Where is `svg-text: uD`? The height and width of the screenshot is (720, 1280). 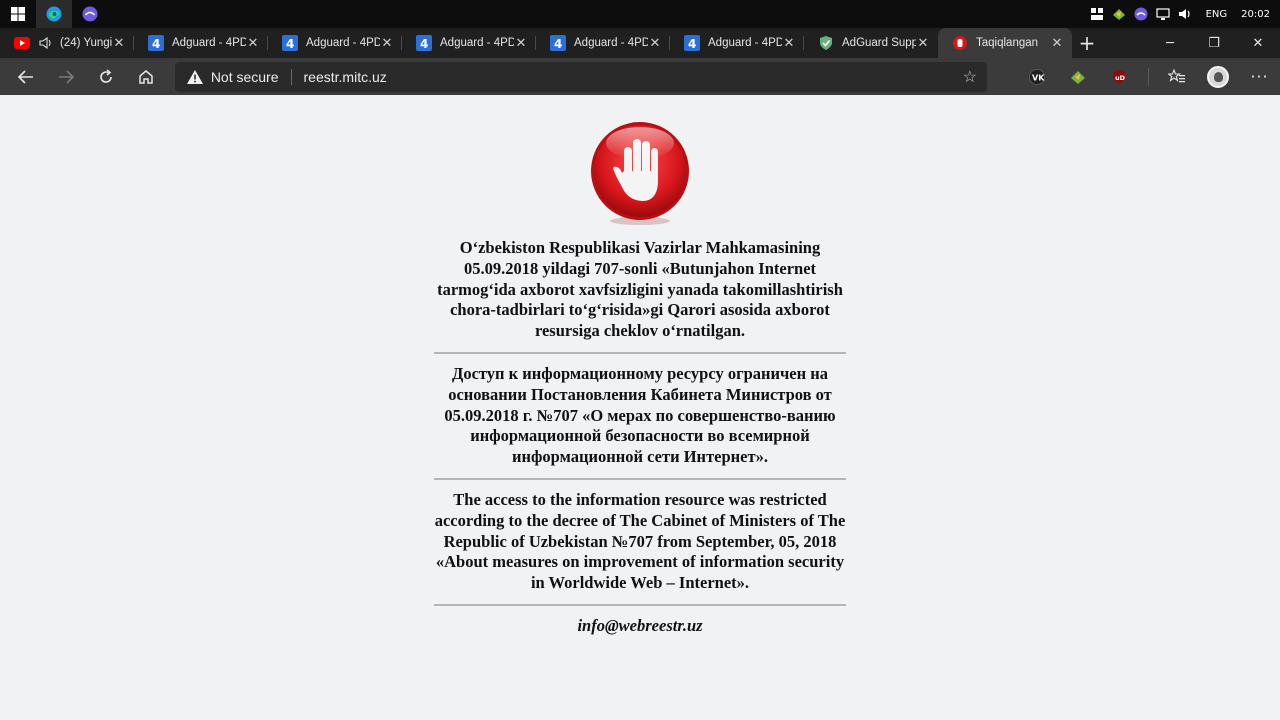 svg-text: uD is located at coordinates (1120, 78).